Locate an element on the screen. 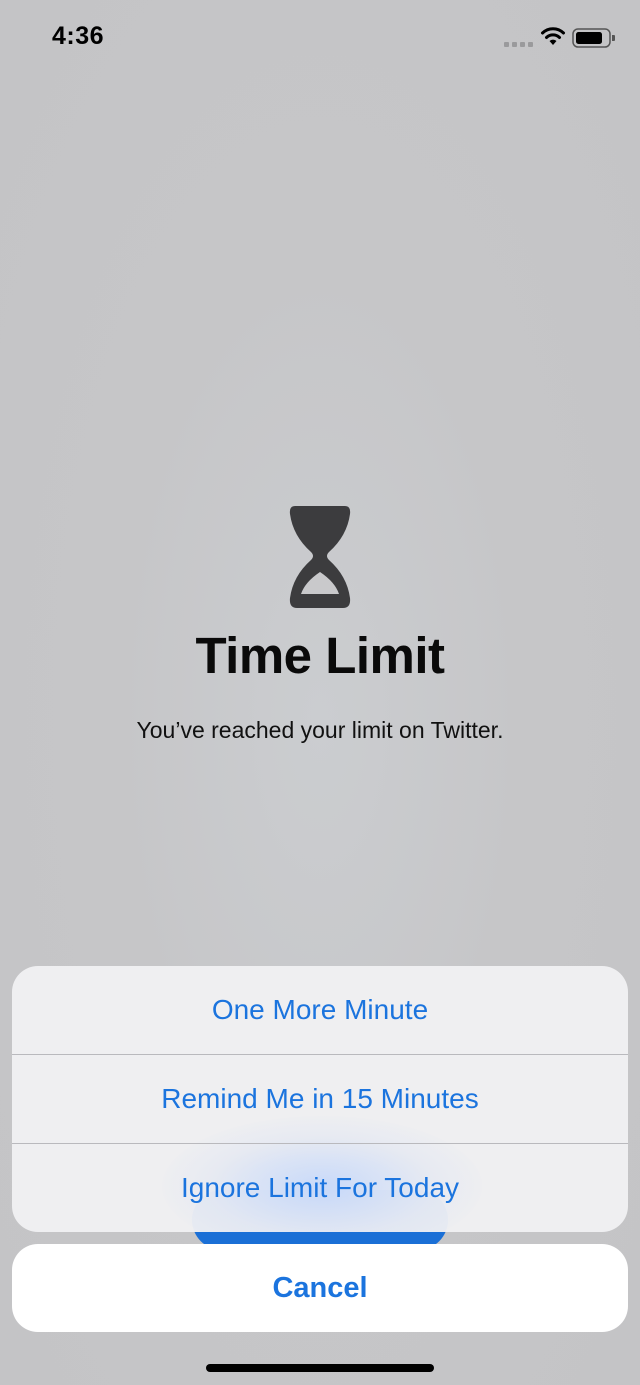 The height and width of the screenshot is (1385, 640). cancel-button: Cancel is located at coordinates (320, 1288).